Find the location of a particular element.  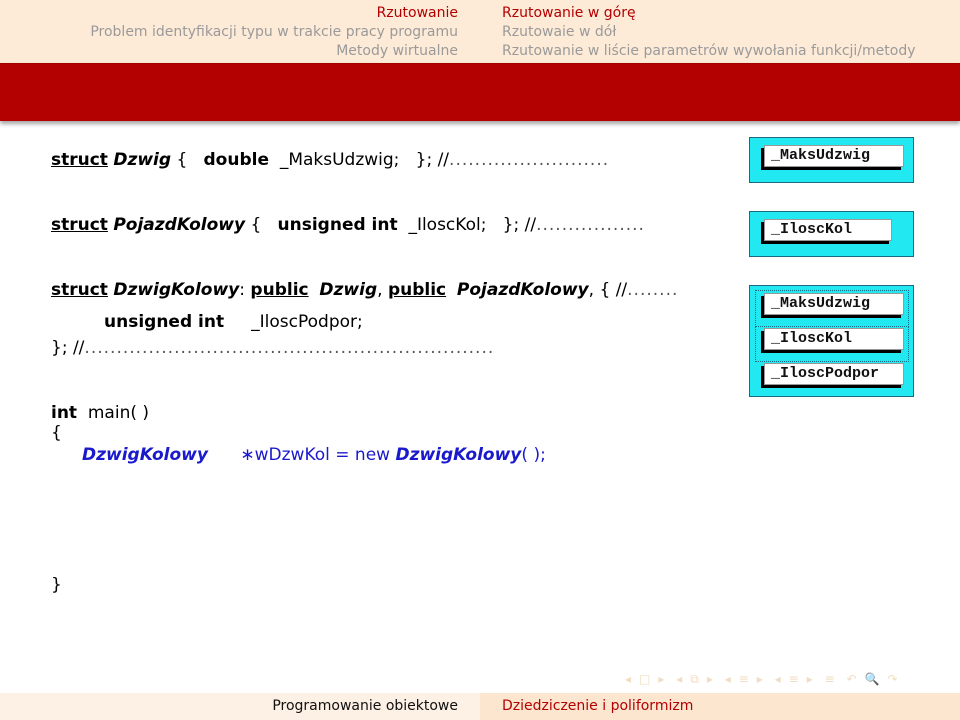

next-section-icon: ▸ is located at coordinates (810, 679).